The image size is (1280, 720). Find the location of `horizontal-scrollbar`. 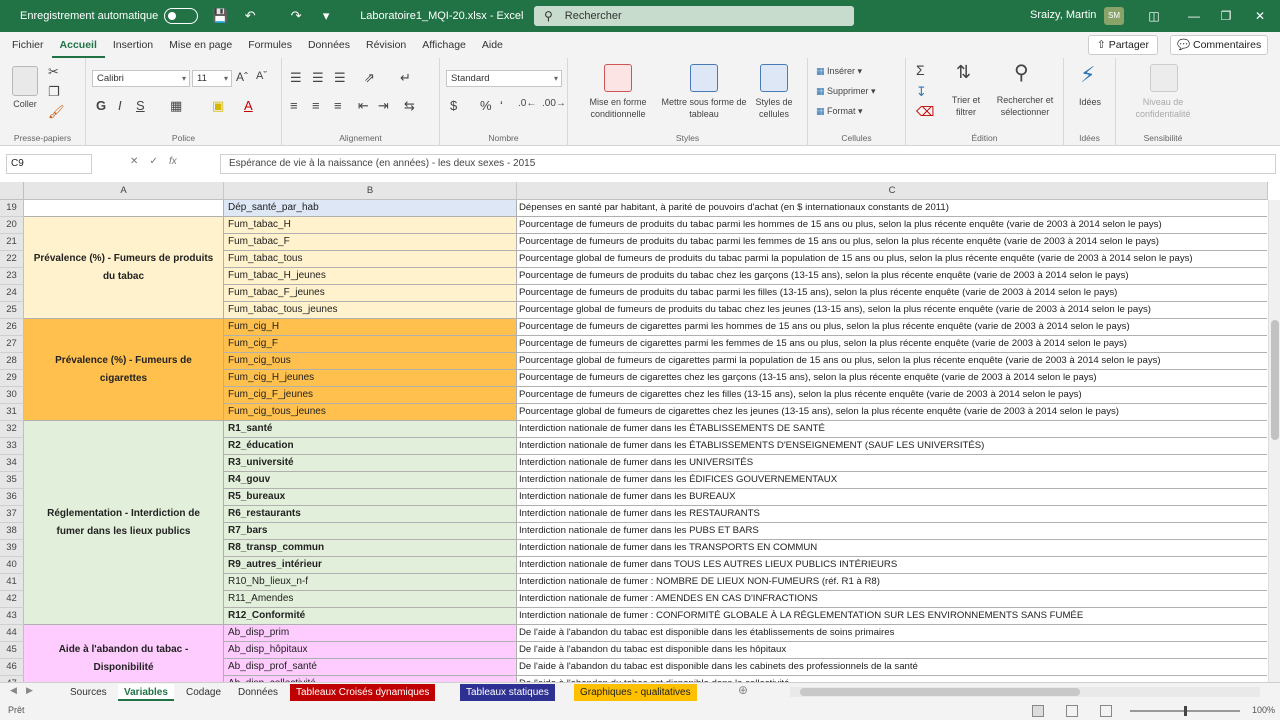

horizontal-scrollbar is located at coordinates (1025, 692).